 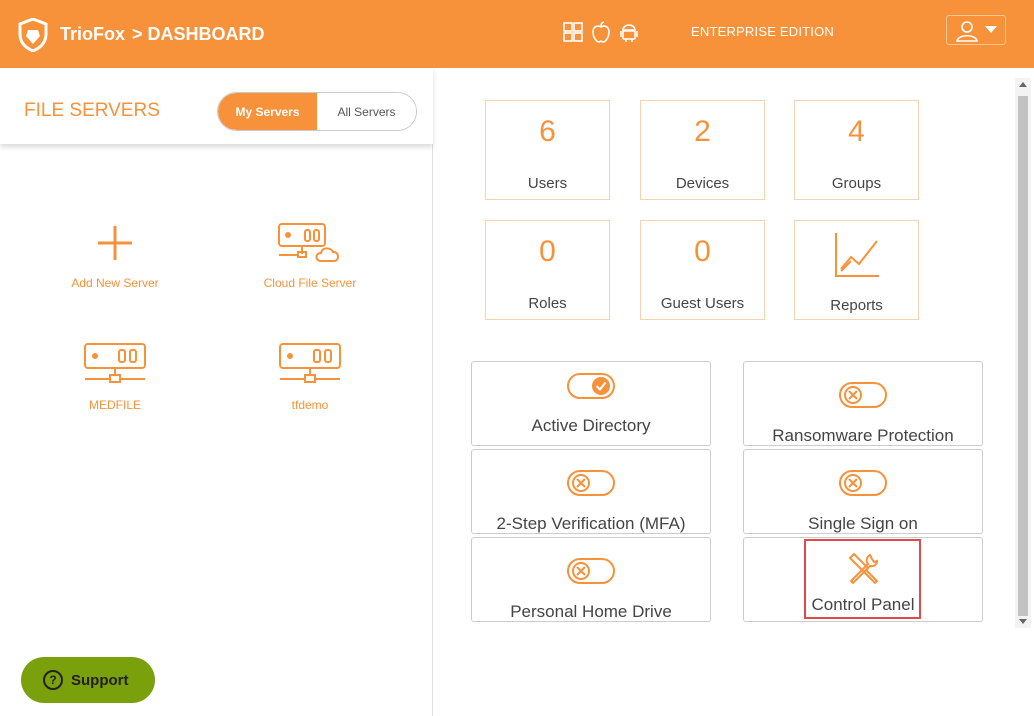 What do you see at coordinates (310, 405) in the screenshot?
I see `server-label: tfdemo` at bounding box center [310, 405].